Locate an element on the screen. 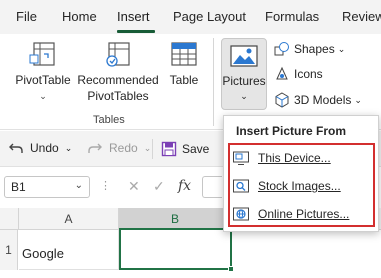  online-pictures-icon is located at coordinates (241, 214).